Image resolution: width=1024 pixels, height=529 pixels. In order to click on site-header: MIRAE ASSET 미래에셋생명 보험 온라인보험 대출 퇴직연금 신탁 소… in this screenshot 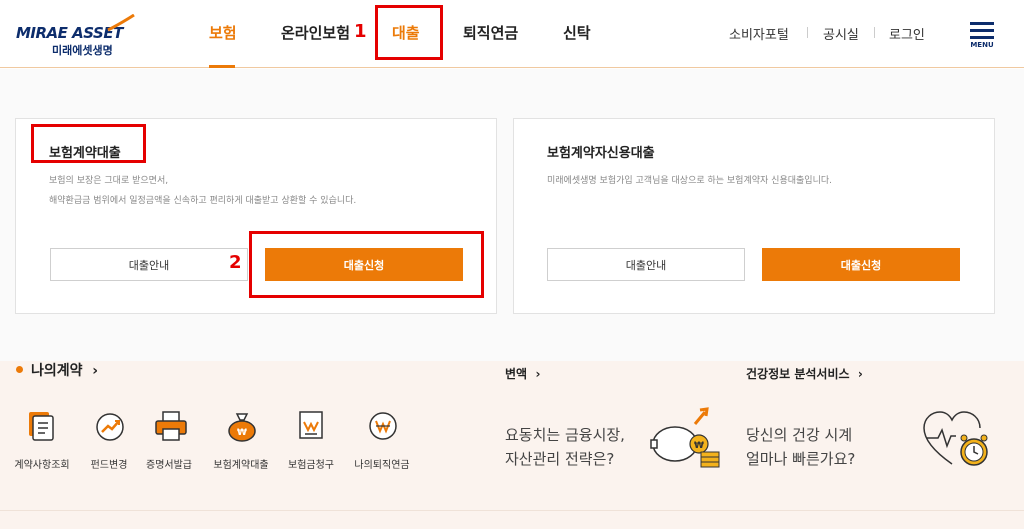, I will do `click(512, 34)`.